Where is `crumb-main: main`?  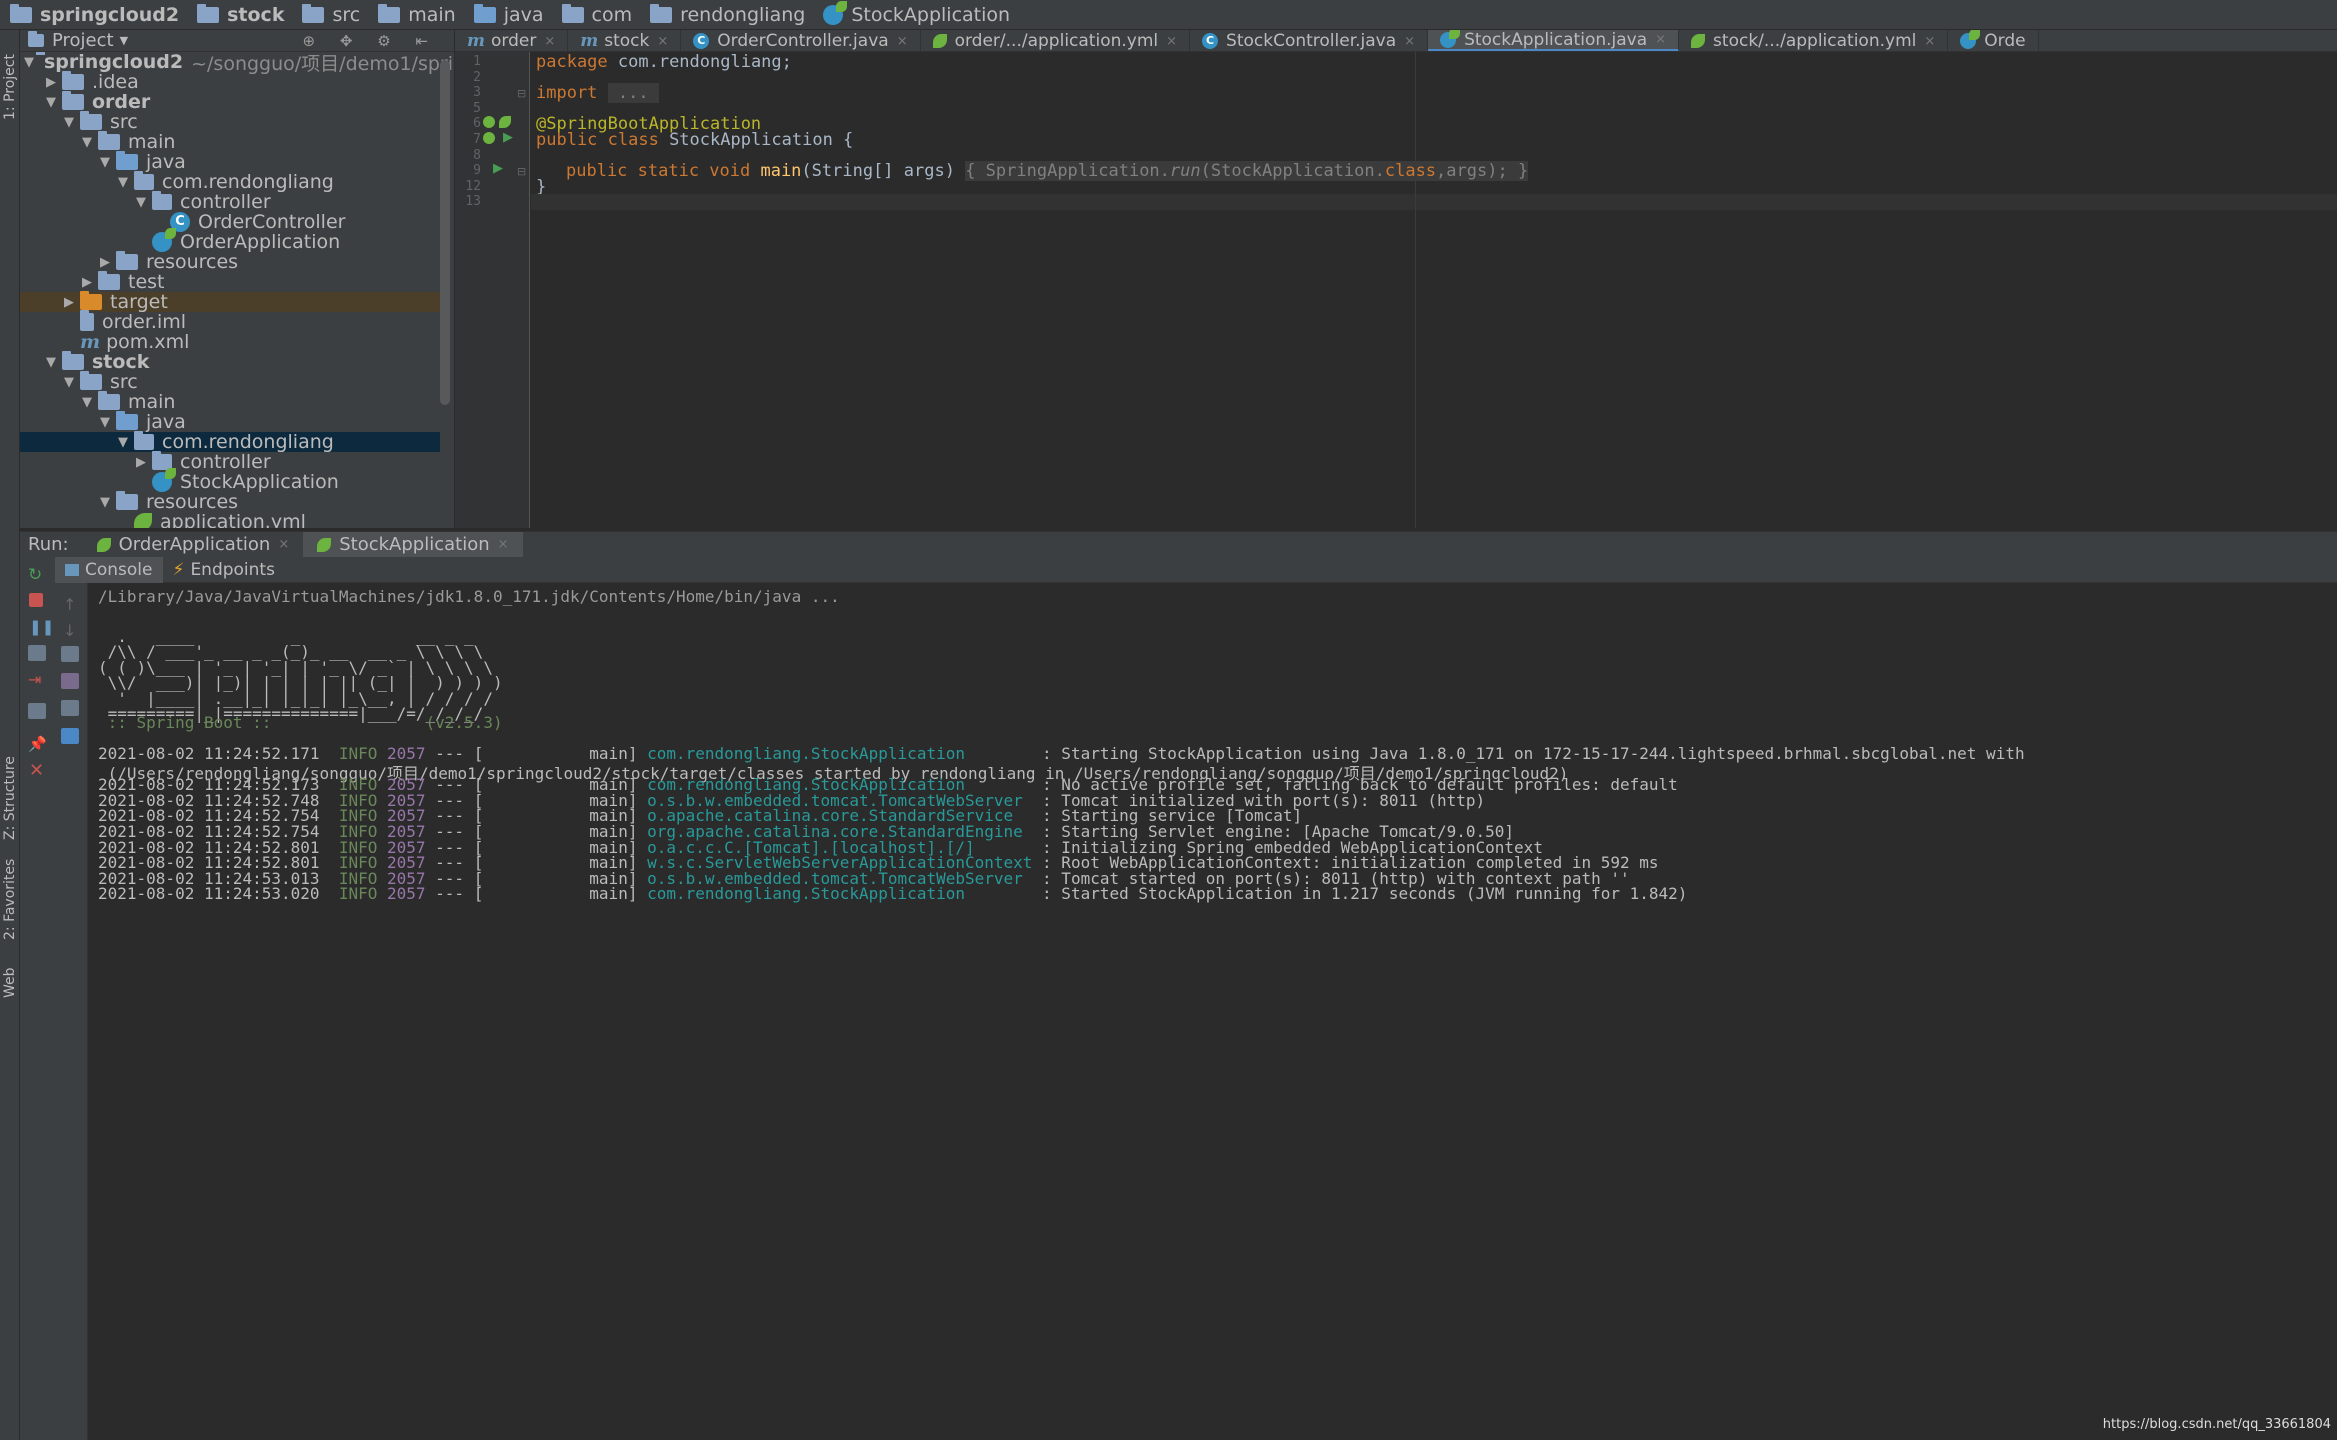
crumb-main: main is located at coordinates (417, 14).